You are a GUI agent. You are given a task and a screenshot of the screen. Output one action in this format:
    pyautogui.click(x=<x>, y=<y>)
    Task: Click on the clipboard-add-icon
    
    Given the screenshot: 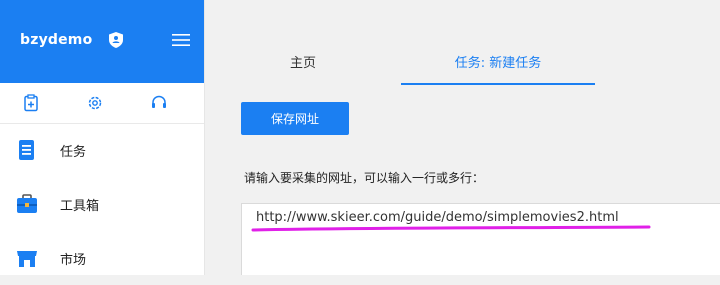 What is the action you would take?
    pyautogui.click(x=31, y=103)
    